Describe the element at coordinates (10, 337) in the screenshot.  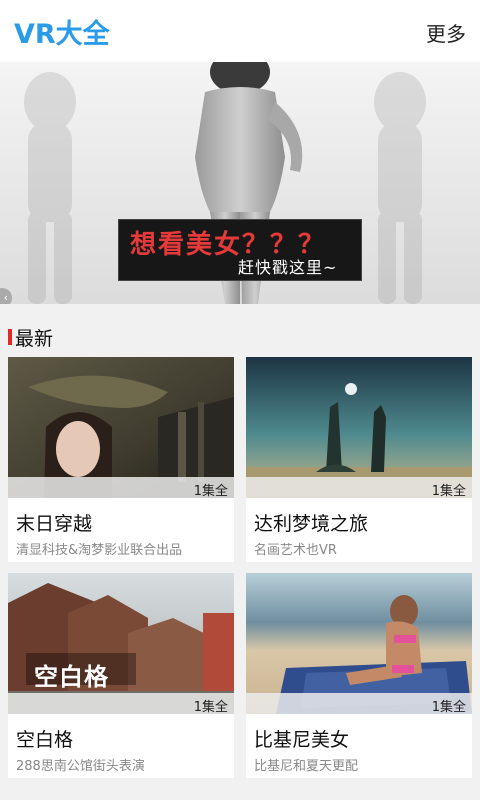
I see `section-marker` at that location.